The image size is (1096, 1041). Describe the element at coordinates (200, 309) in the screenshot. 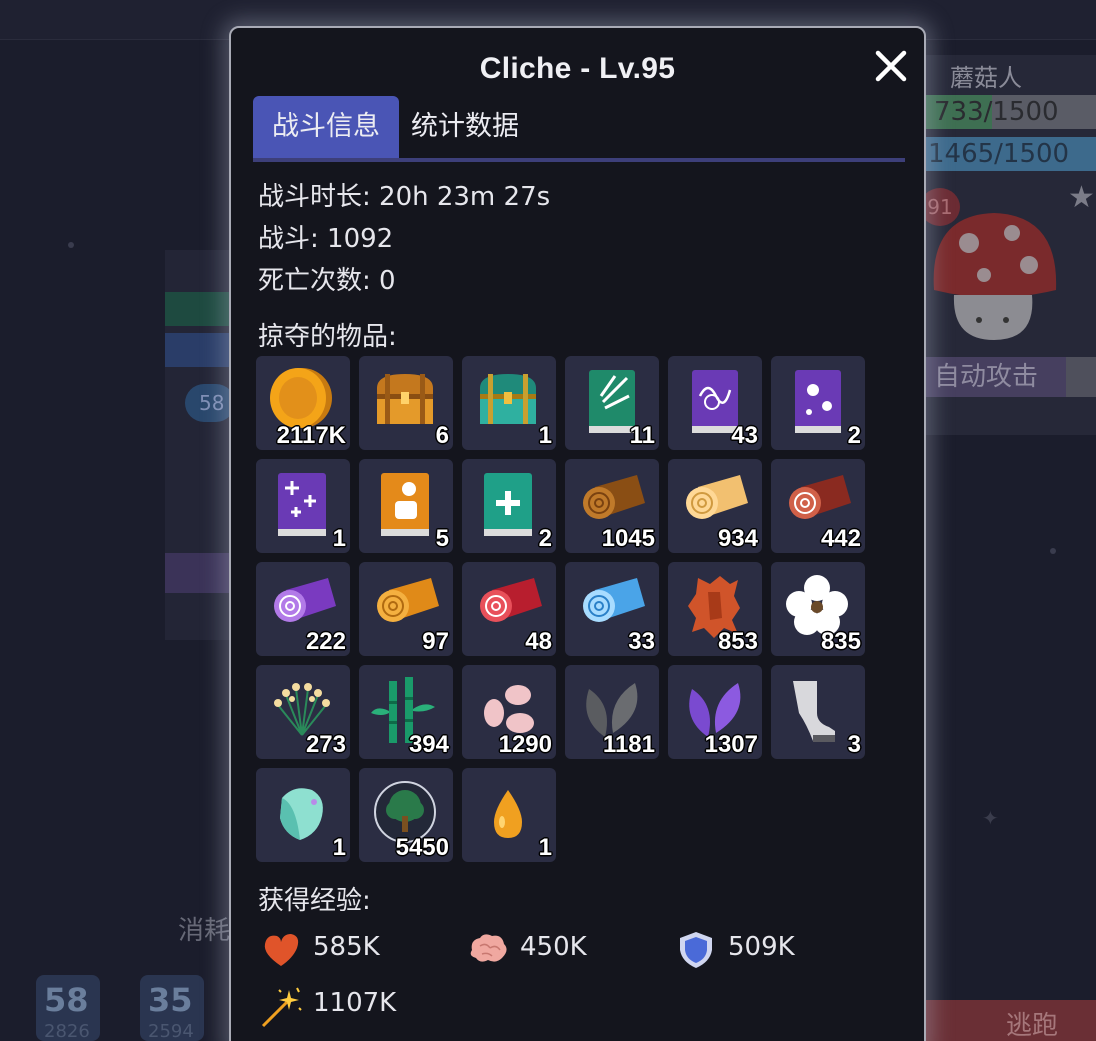

I see `background-left-hp-bar` at that location.